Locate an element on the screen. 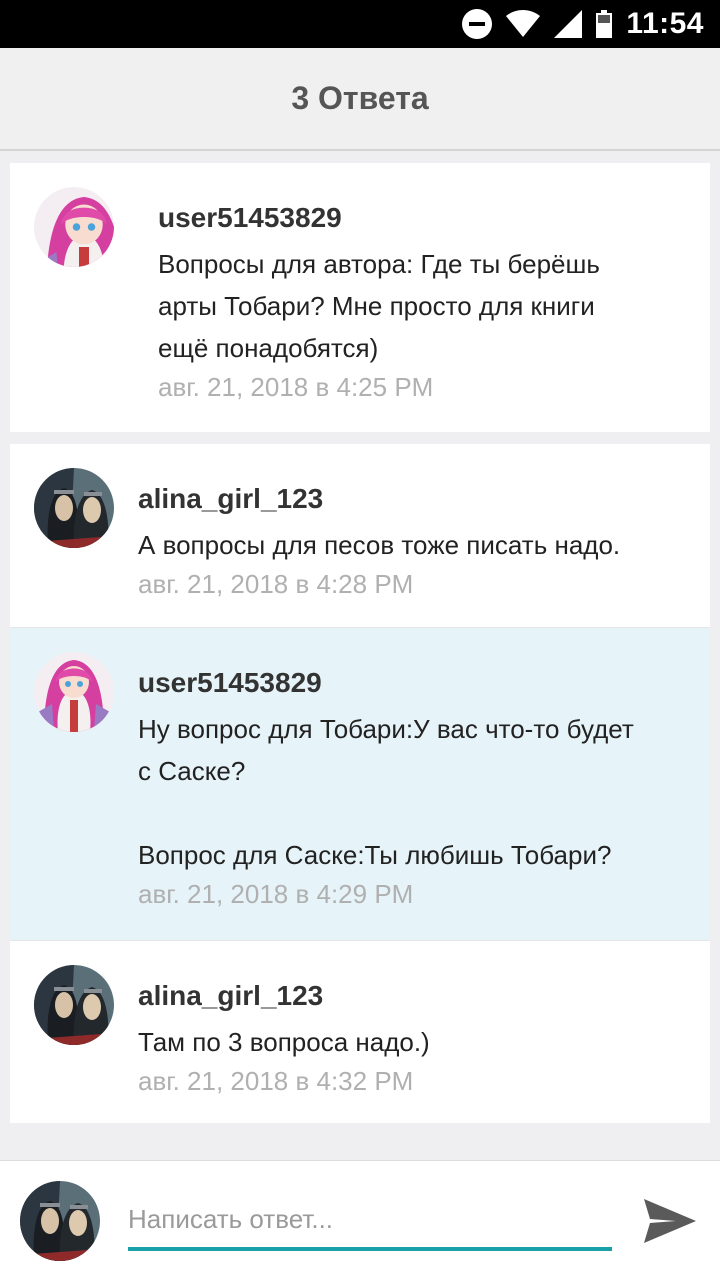  battery-icon is located at coordinates (604, 24).